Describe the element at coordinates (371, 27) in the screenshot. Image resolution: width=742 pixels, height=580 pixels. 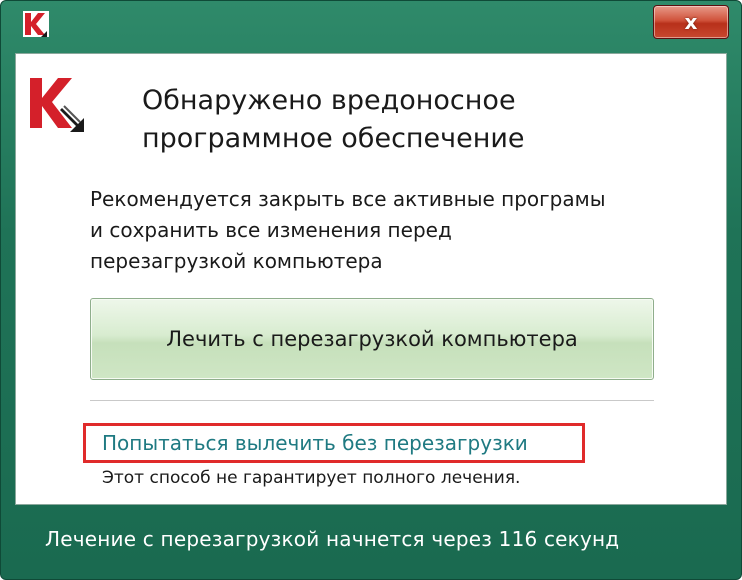
I see `title-bar: x` at that location.